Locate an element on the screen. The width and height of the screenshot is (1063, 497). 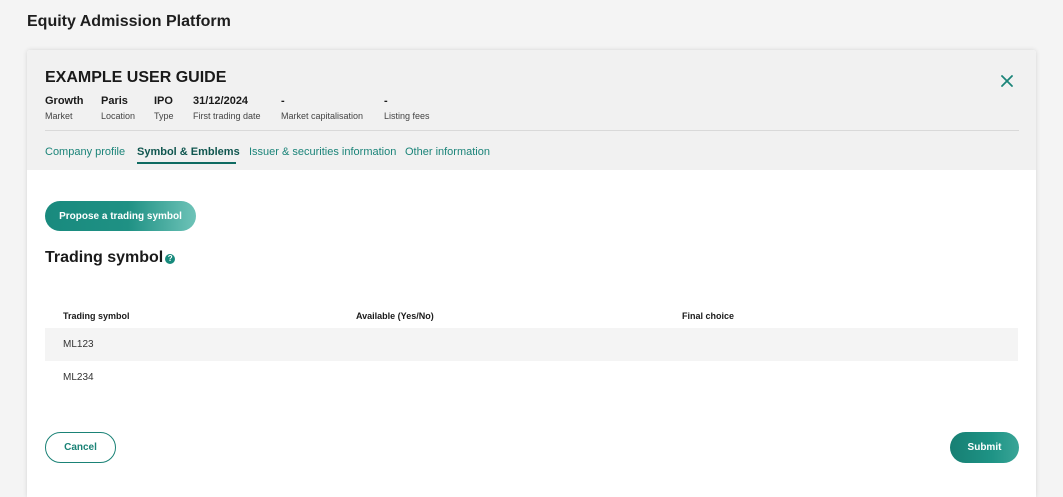
meta-market-capitalisation: - Market capitalisation is located at coordinates (322, 108).